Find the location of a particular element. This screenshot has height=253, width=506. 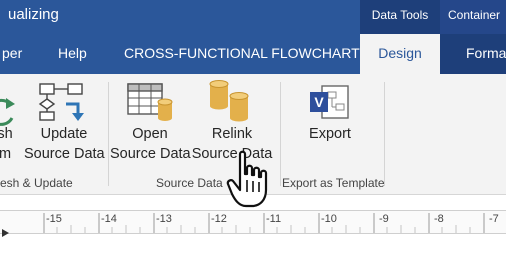

refresh-icon is located at coordinates (7, 112).